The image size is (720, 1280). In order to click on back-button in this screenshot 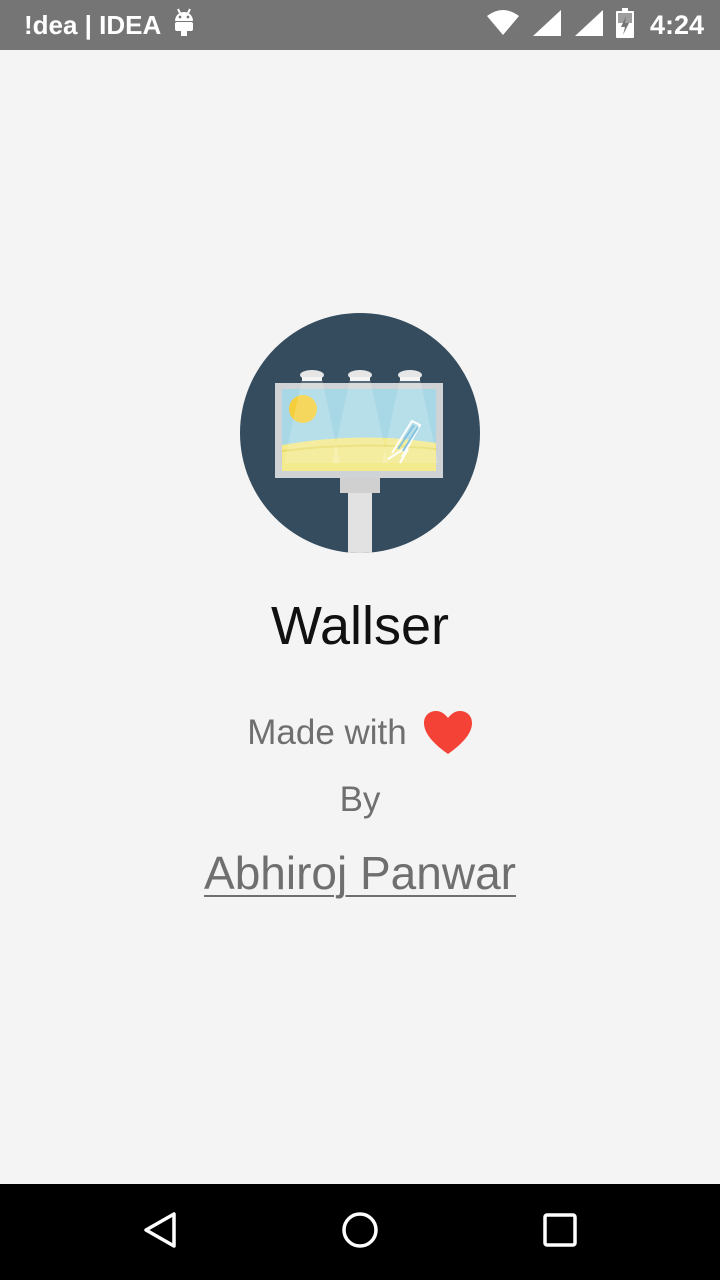, I will do `click(160, 1232)`.